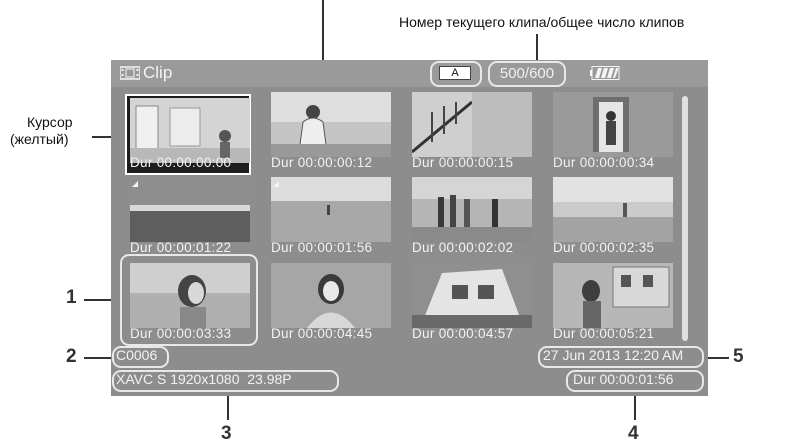 This screenshot has height=447, width=787. I want to click on media-indicator: A, so click(456, 74).